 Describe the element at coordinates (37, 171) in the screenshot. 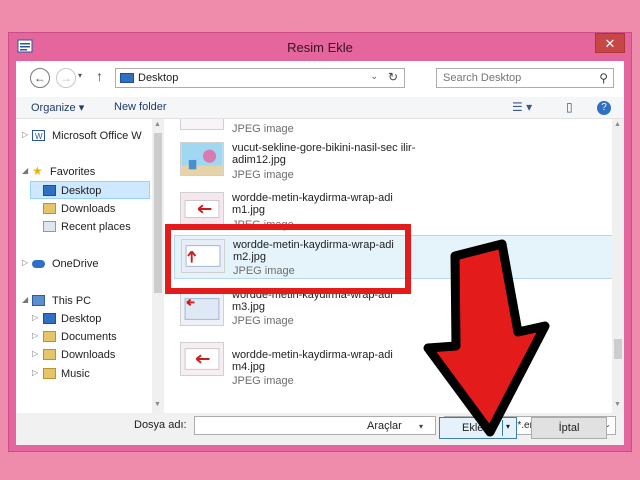

I see `star-icon: ★` at that location.